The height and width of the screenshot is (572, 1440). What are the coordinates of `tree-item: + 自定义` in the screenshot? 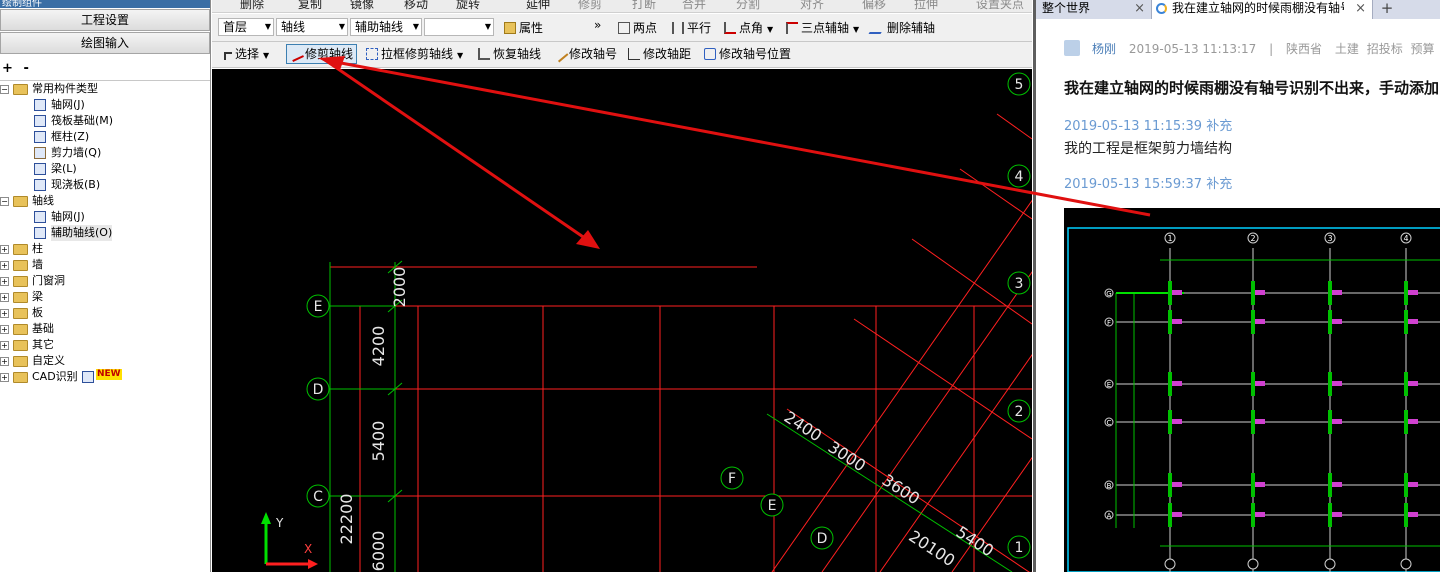 It's located at (105, 361).